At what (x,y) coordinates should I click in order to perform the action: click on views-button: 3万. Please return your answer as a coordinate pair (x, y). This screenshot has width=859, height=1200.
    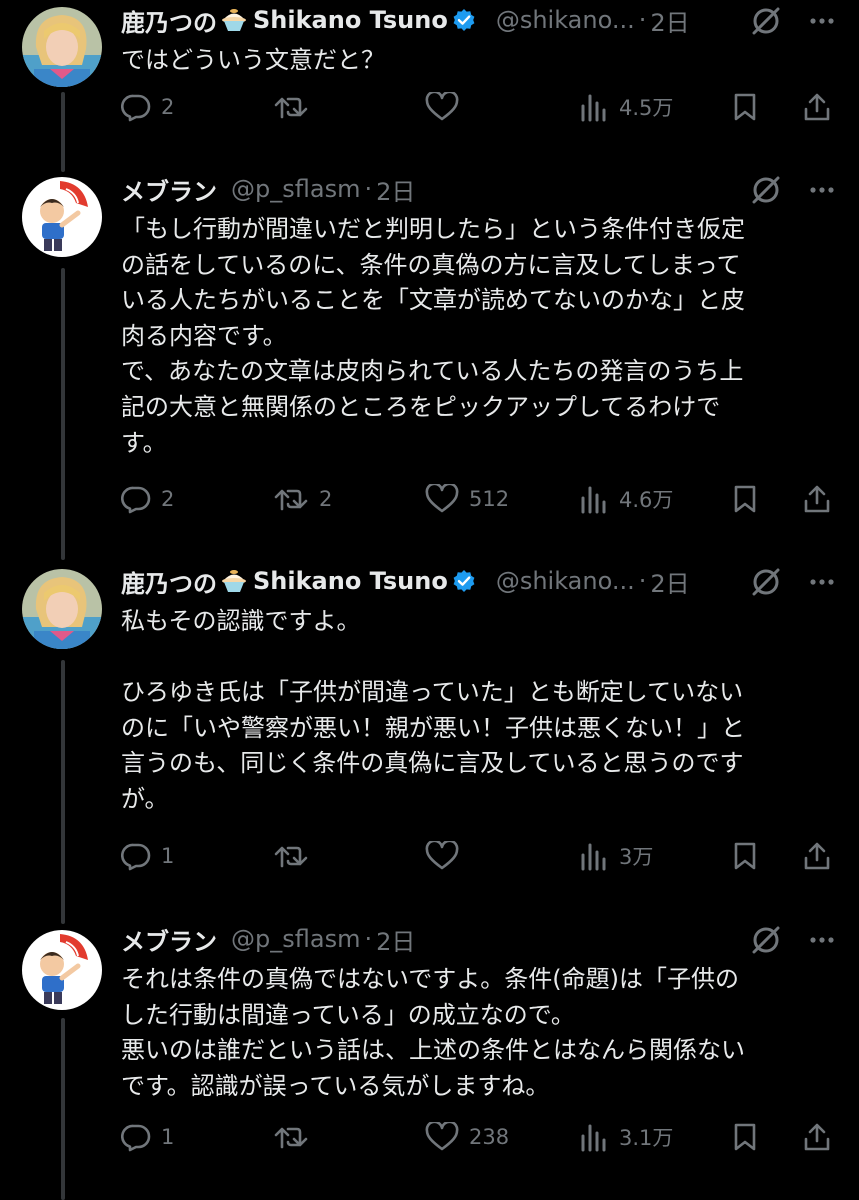
    Looking at the image, I should click on (616, 856).